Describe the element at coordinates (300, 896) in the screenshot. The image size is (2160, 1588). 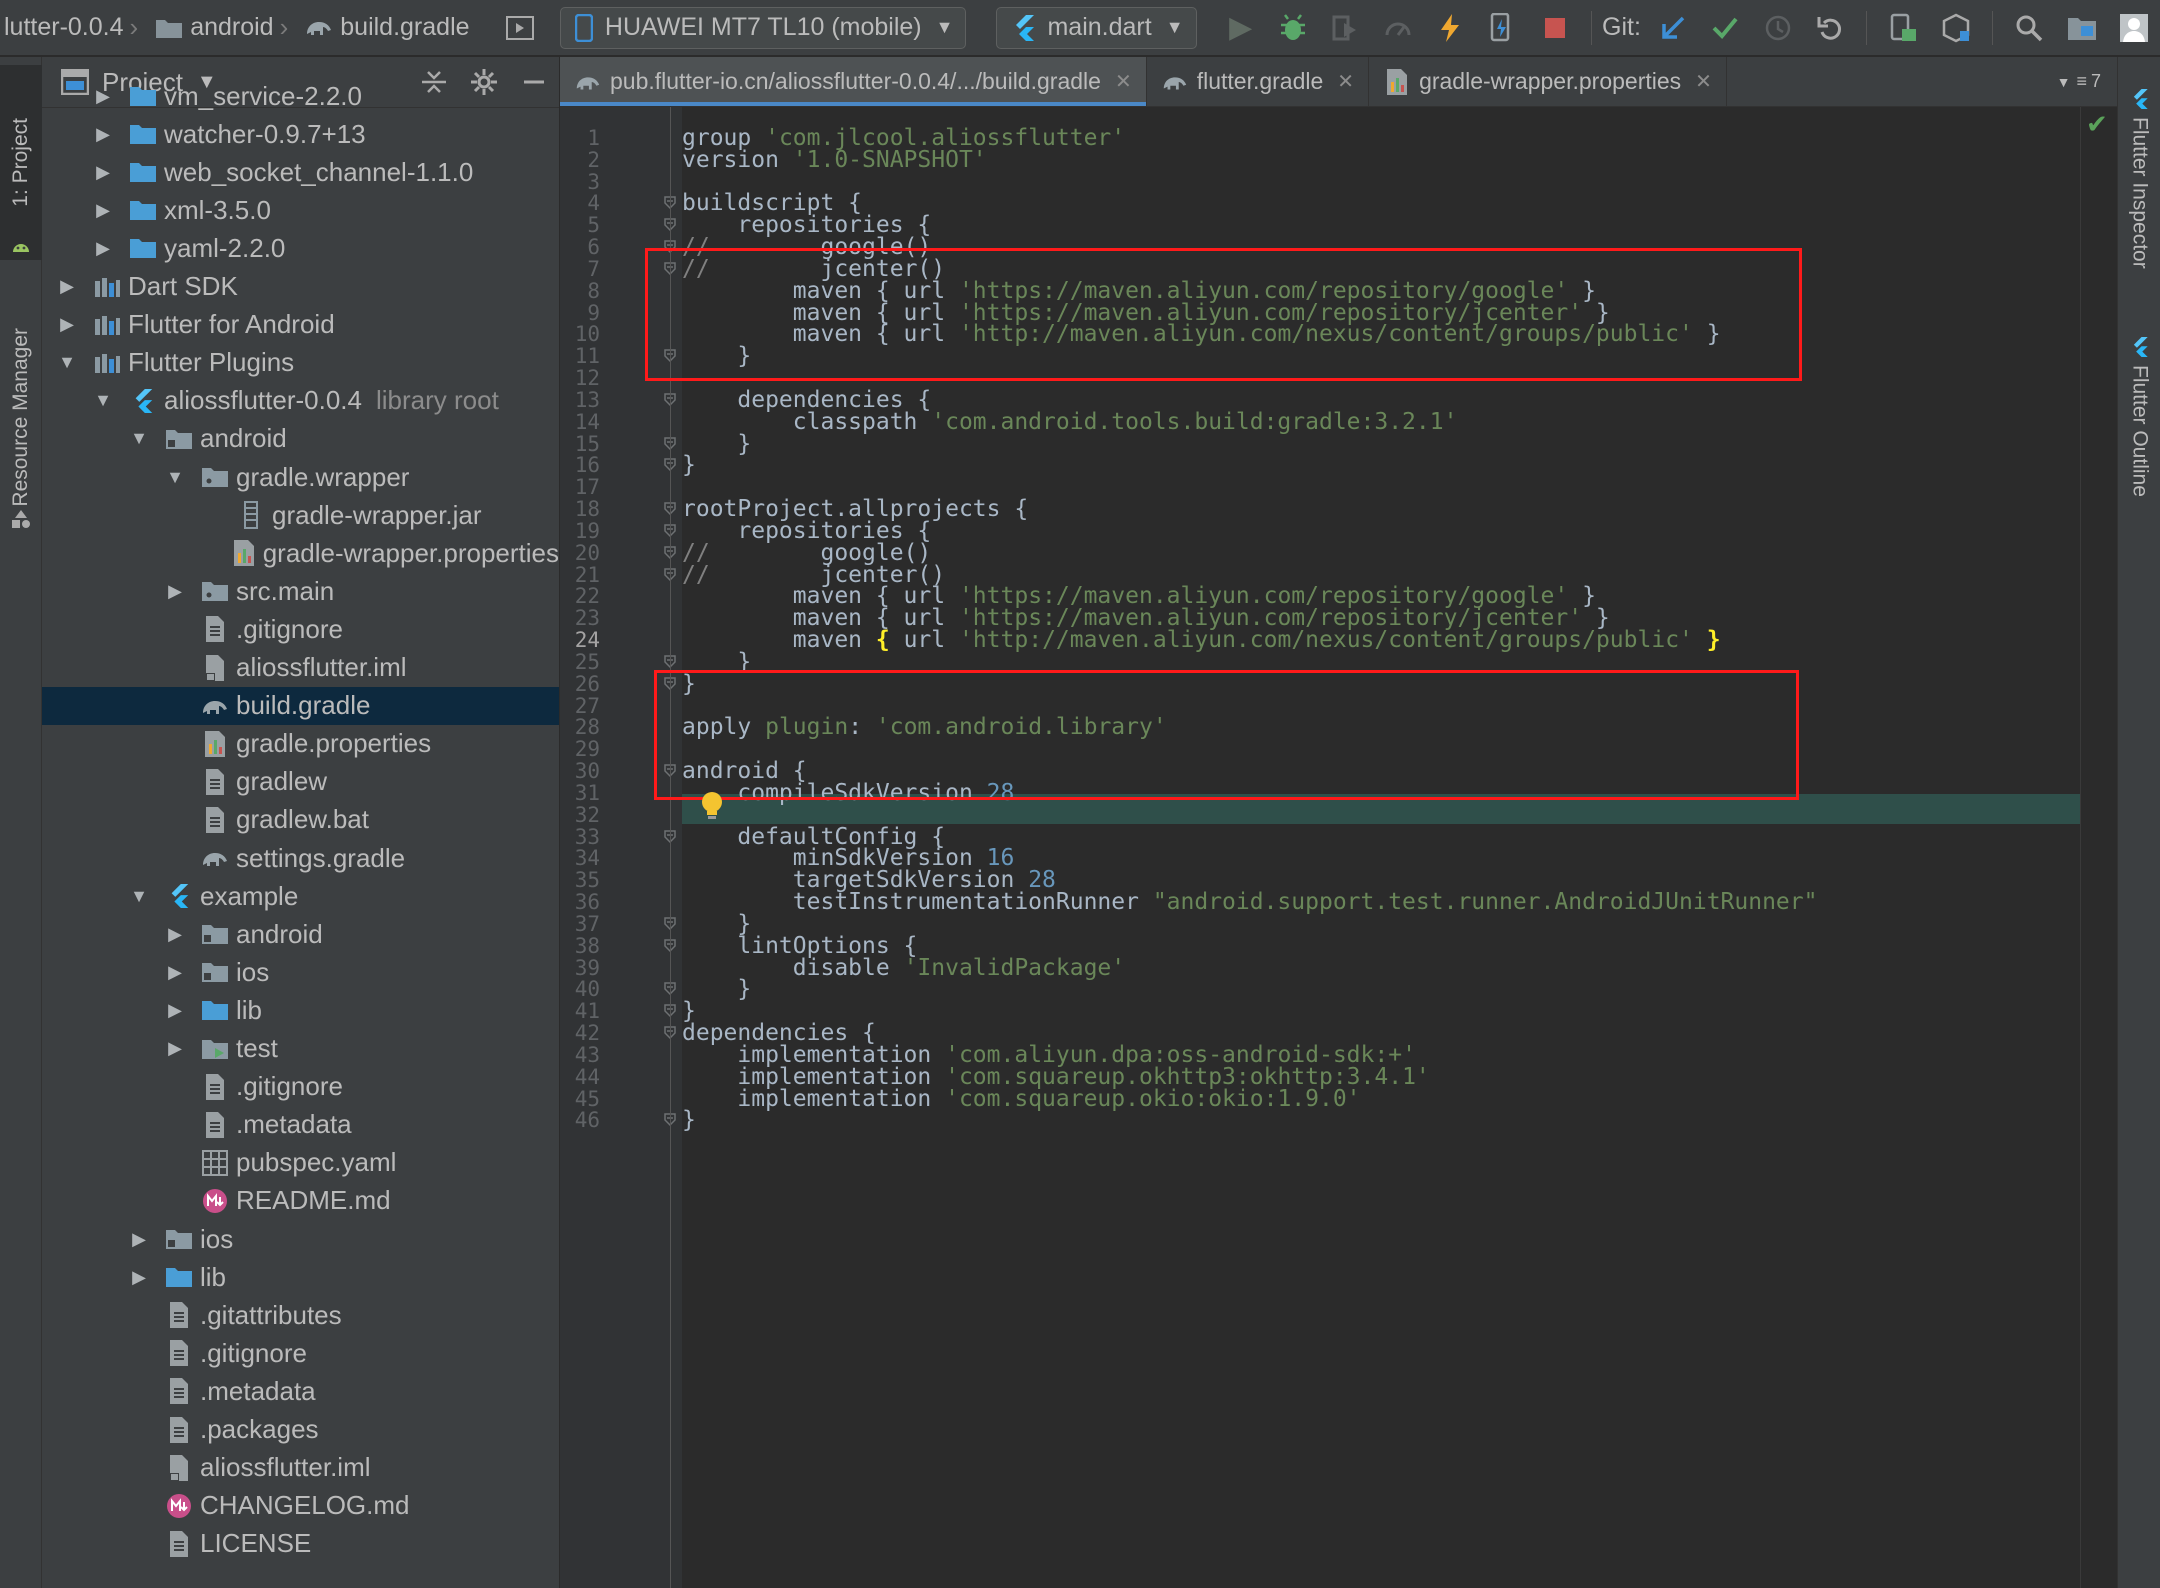
I see `tree-item: ▼ example` at that location.